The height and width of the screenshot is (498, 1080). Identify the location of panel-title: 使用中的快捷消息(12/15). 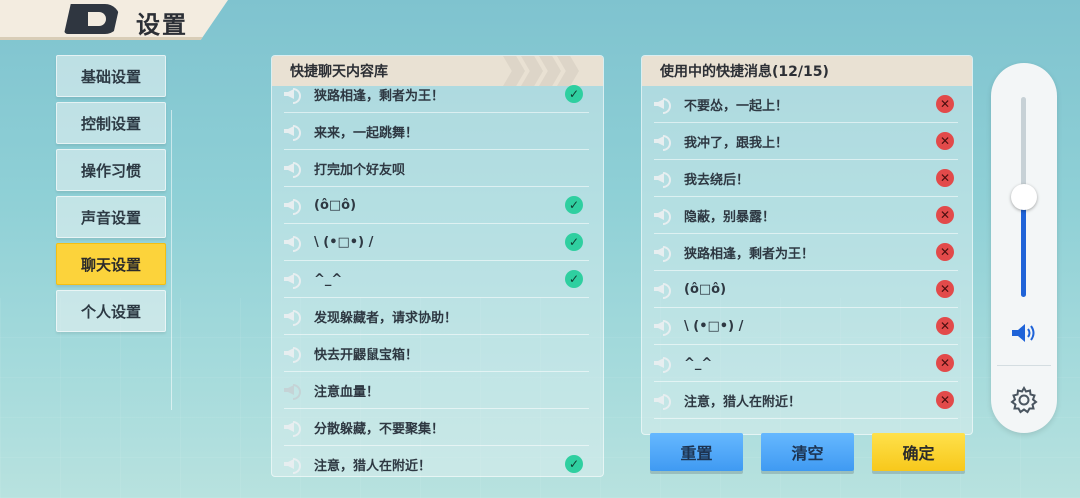
(744, 72).